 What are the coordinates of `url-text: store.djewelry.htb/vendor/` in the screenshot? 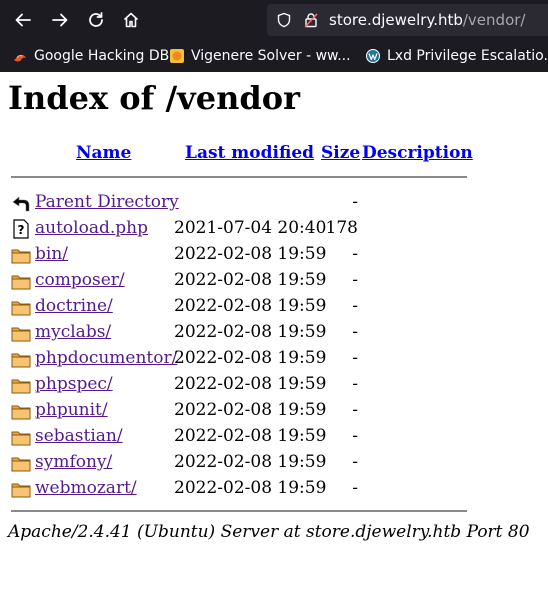 It's located at (427, 20).